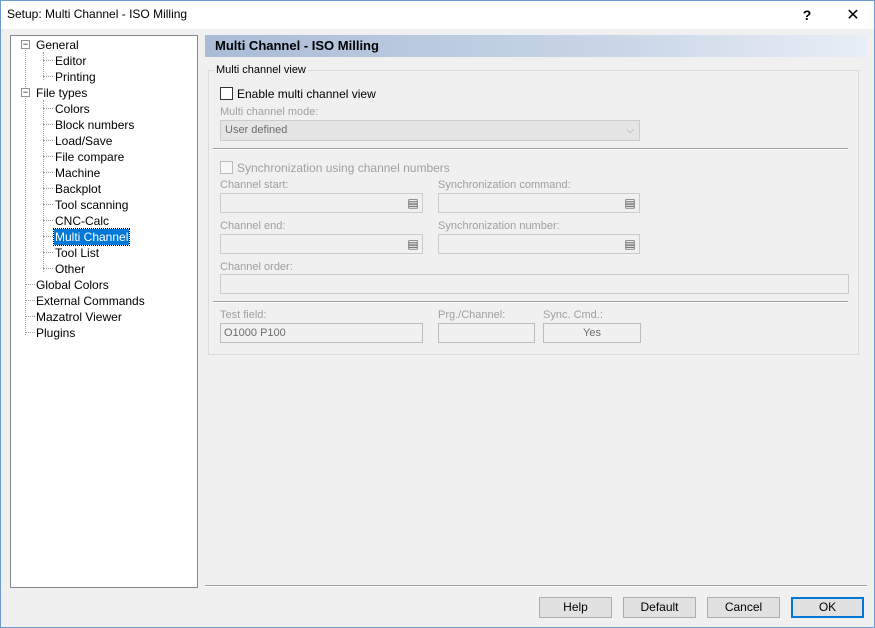 The width and height of the screenshot is (875, 628). I want to click on enable-multi-channel-label: Enable multi channel view, so click(306, 94).